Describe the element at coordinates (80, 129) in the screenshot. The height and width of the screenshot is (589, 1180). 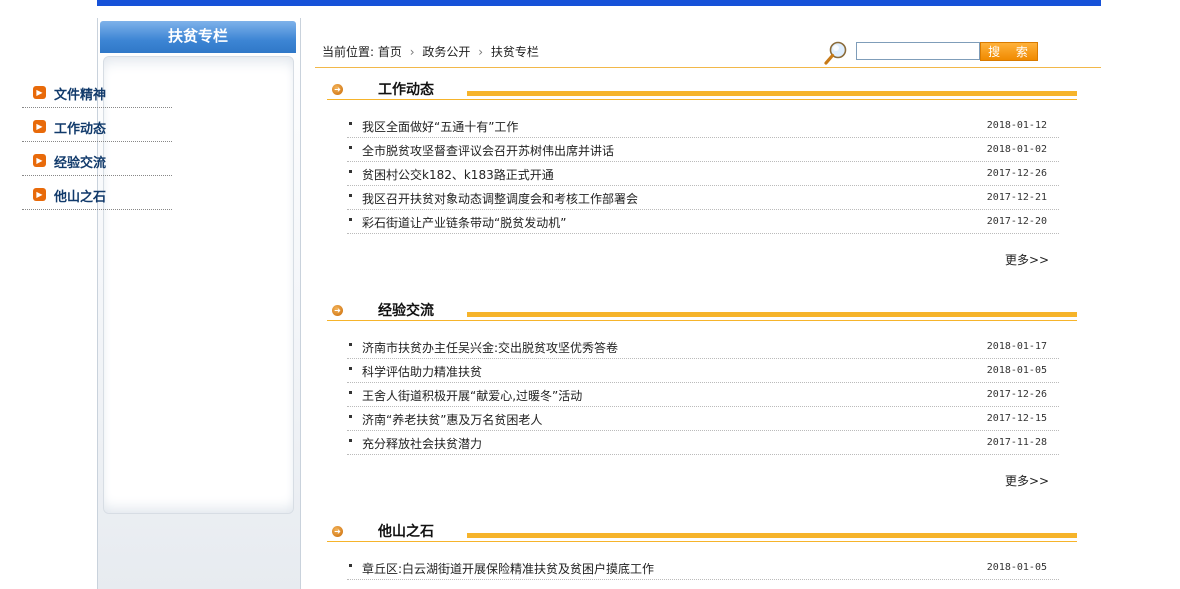
I see `sidebar-item-label: 工作动态` at that location.